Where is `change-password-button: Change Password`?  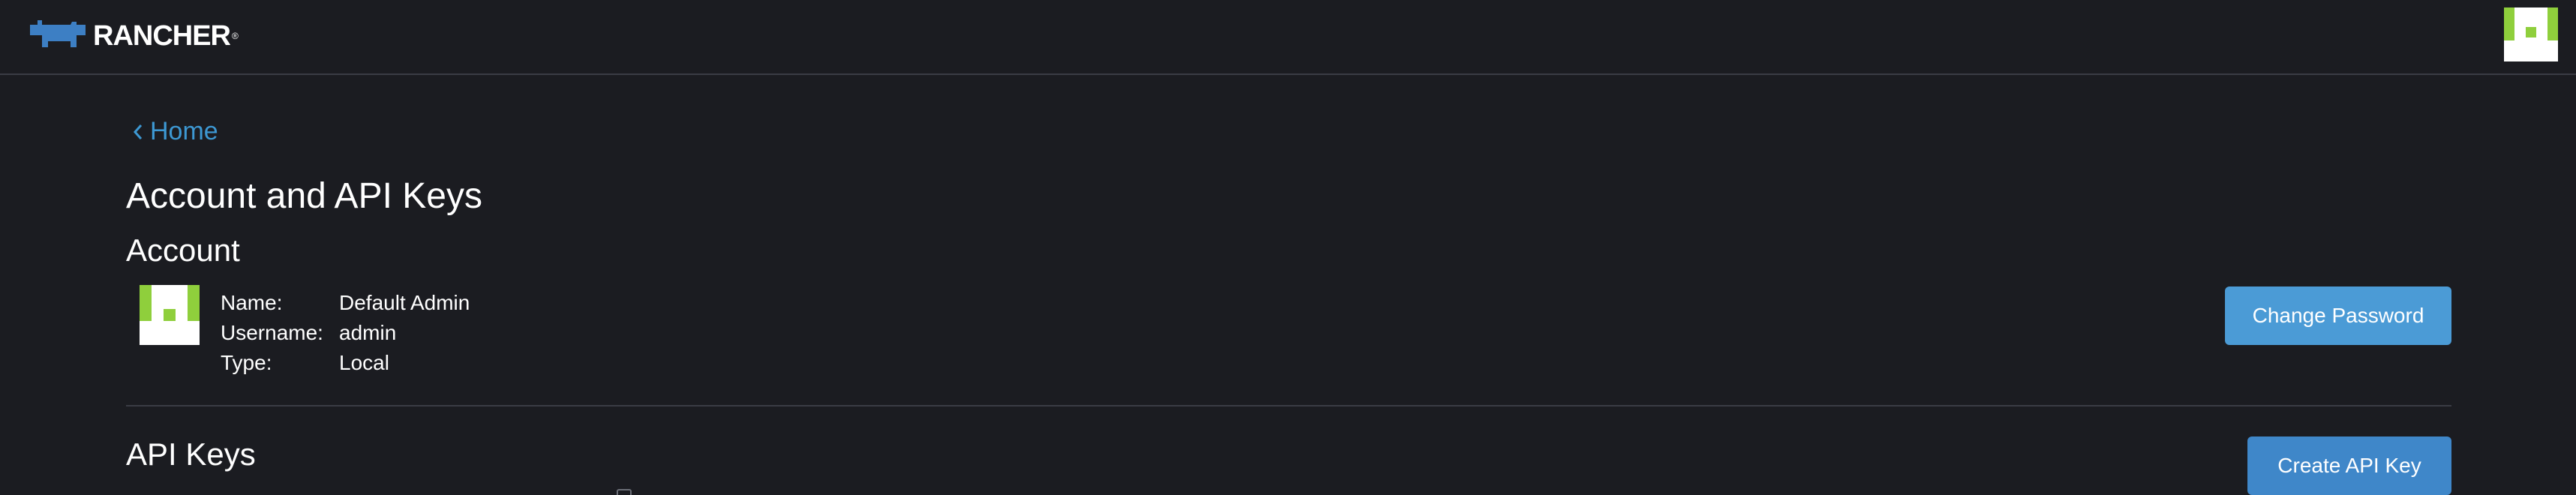 change-password-button: Change Password is located at coordinates (2338, 315).